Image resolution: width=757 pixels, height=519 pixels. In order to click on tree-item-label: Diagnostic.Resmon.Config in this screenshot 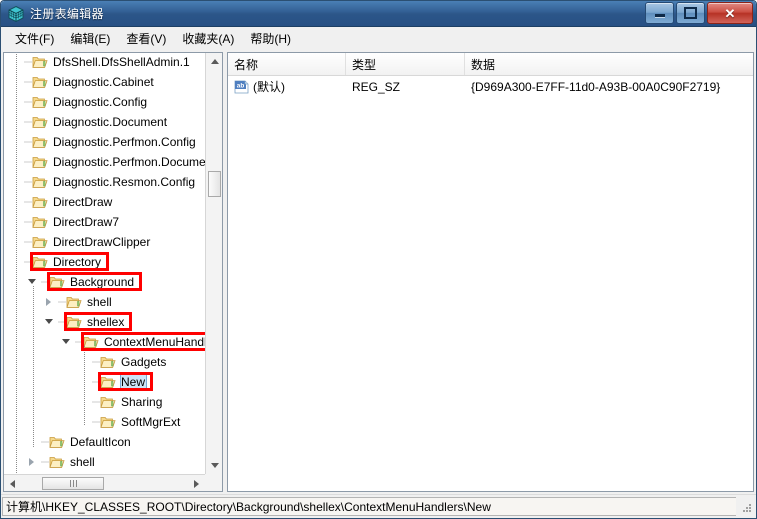, I will do `click(124, 182)`.